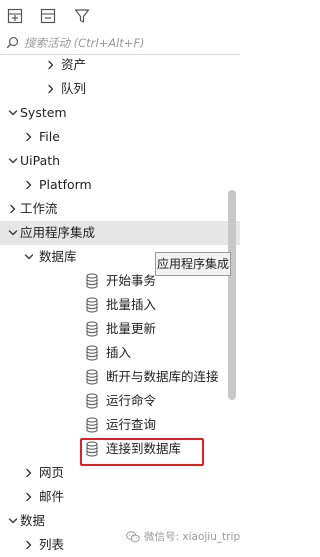  I want to click on tooltip: 应用程序集成, so click(193, 264).